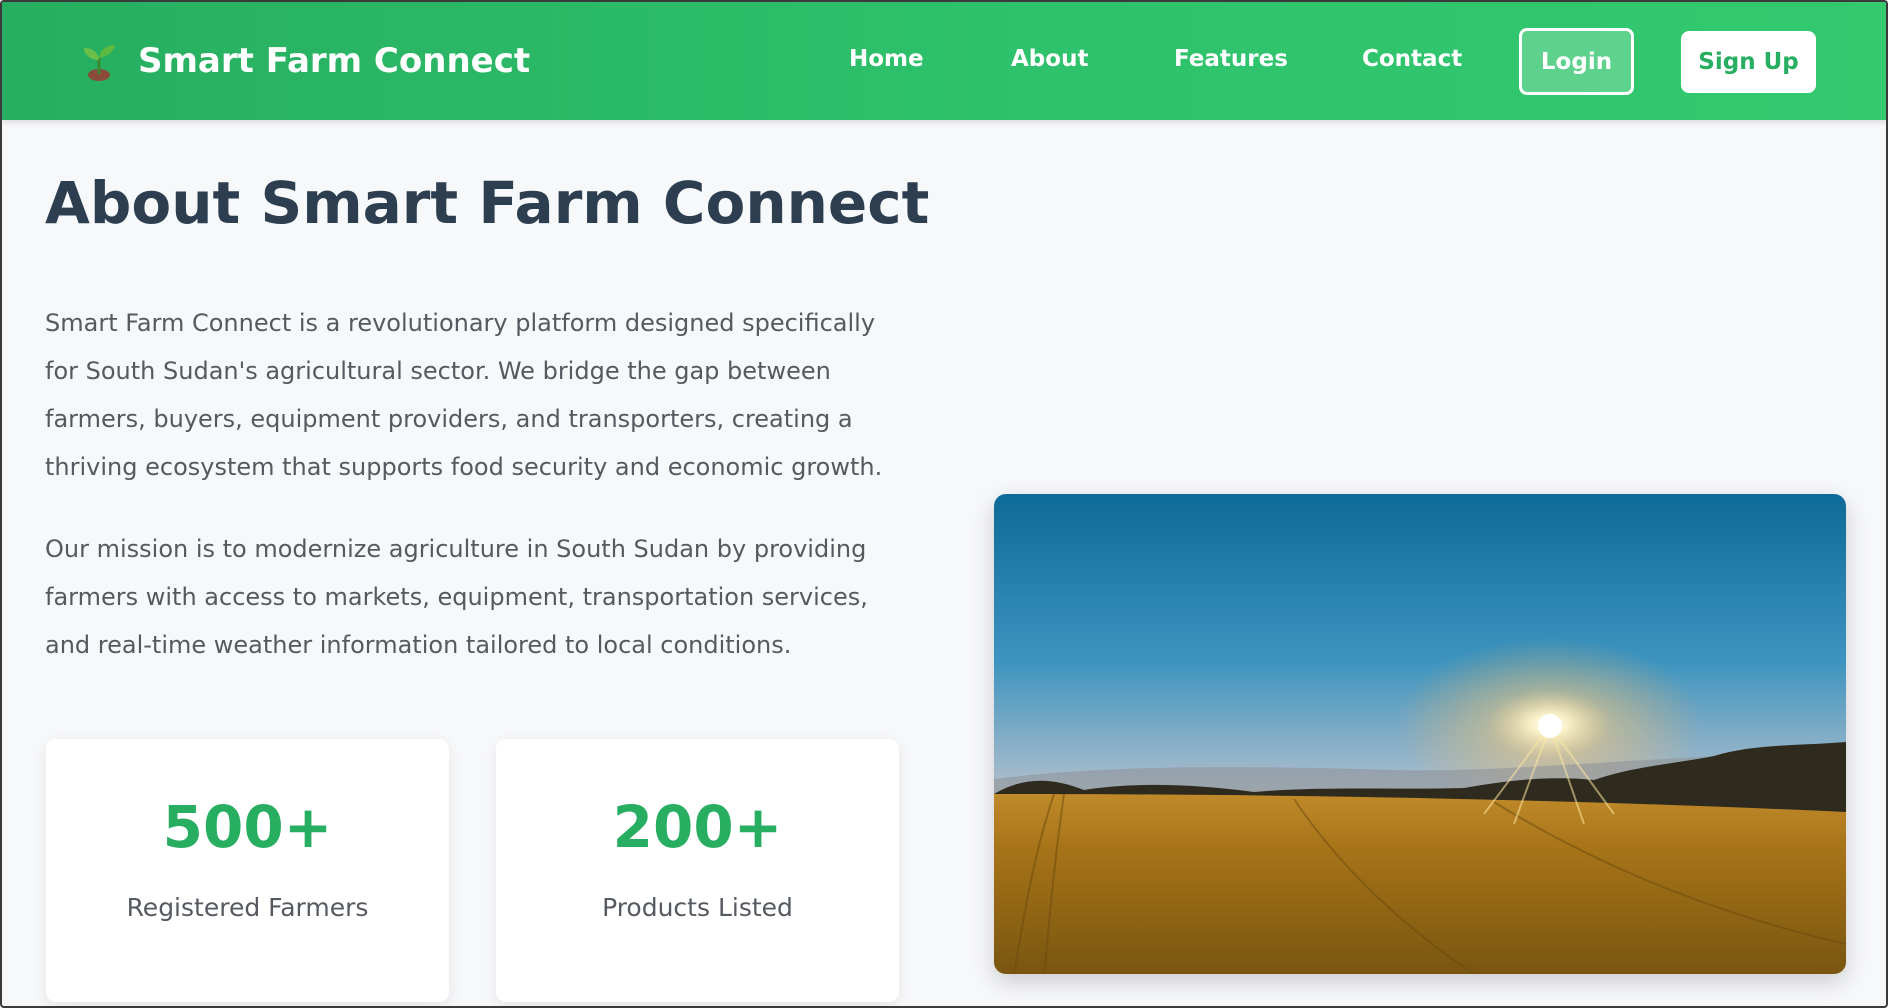 This screenshot has width=1888, height=1008. Describe the element at coordinates (247, 827) in the screenshot. I see `stat-value: 500+` at that location.